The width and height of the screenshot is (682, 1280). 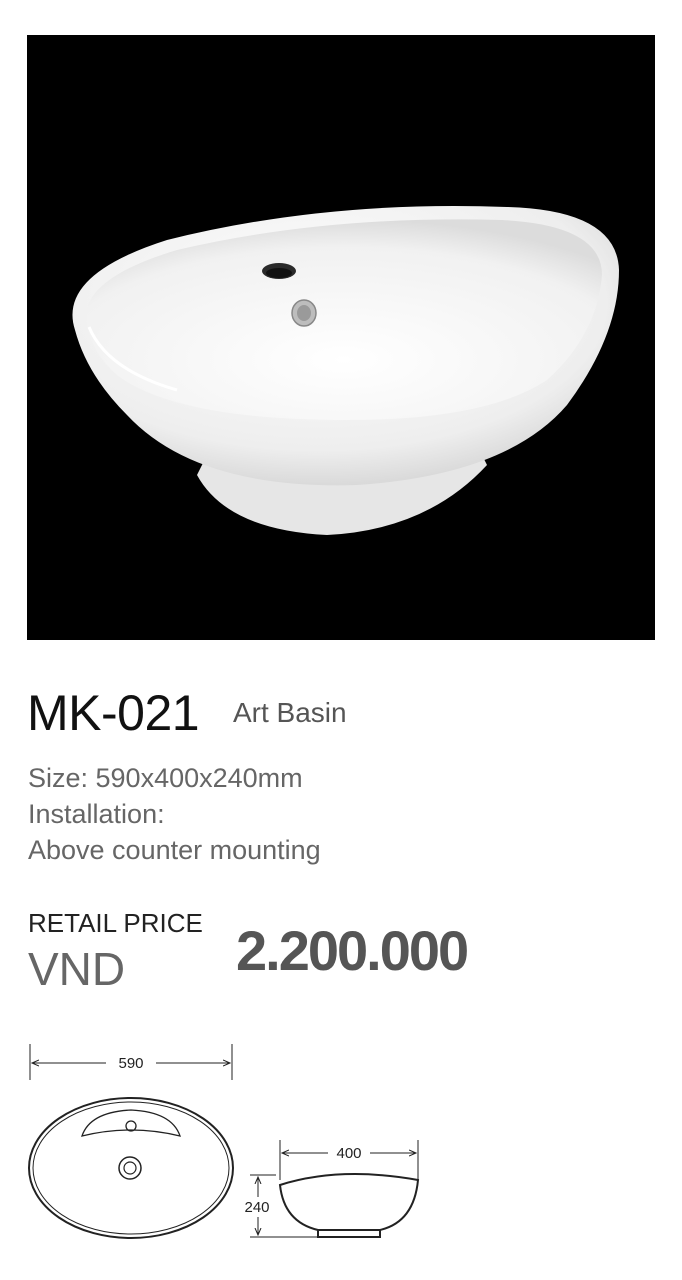 What do you see at coordinates (352, 950) in the screenshot?
I see `price-amount: 2.200.000` at bounding box center [352, 950].